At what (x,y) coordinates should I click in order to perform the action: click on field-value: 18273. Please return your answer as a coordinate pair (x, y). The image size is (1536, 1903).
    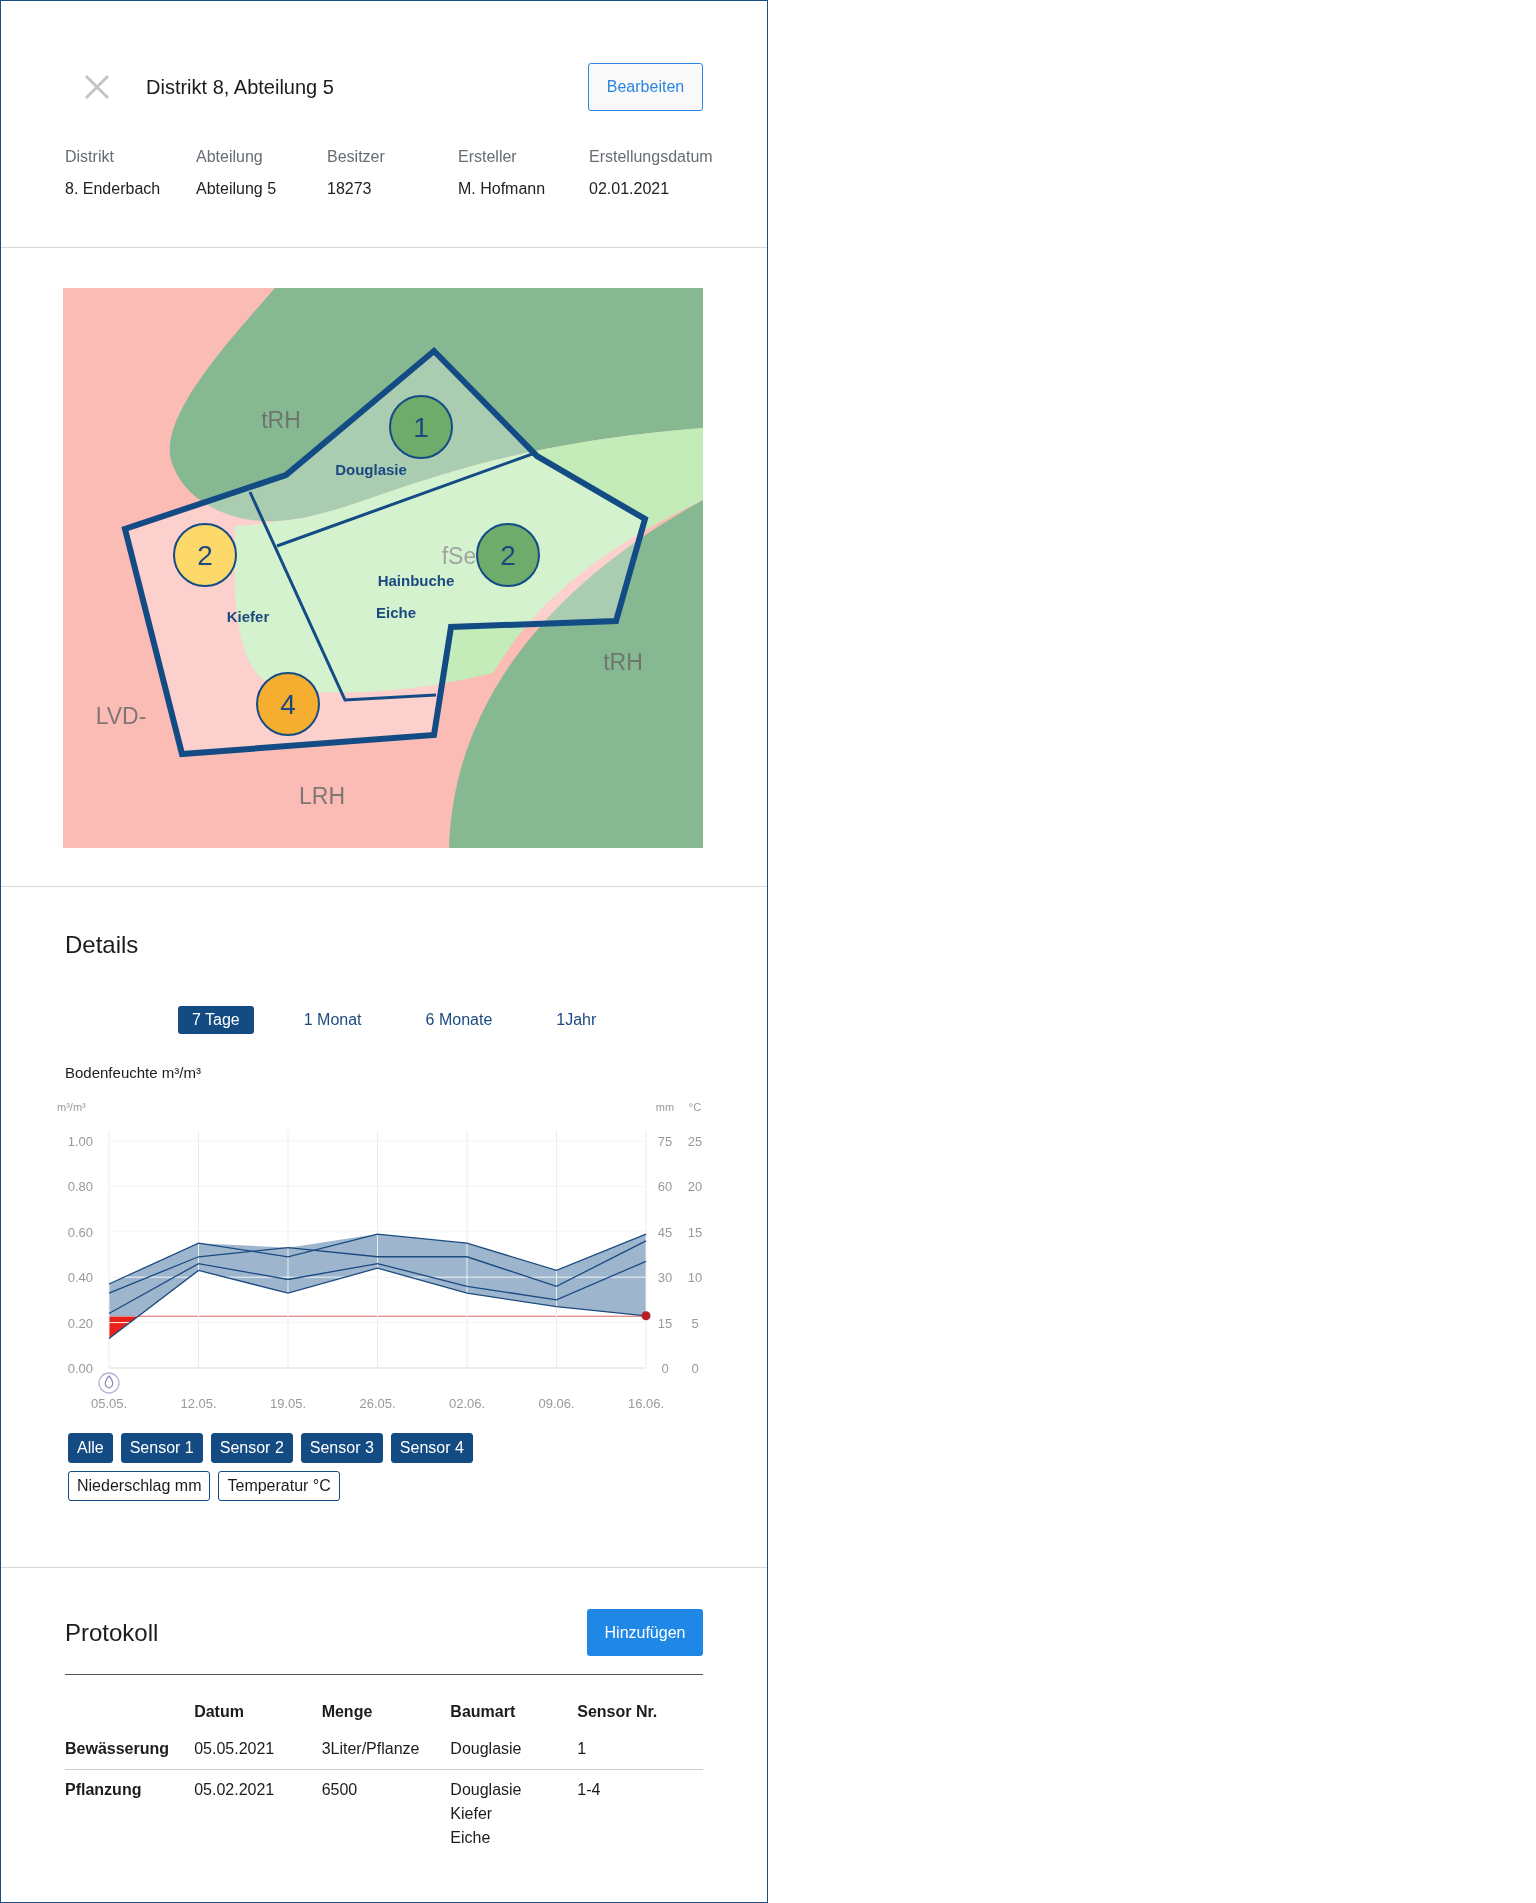
    Looking at the image, I should click on (350, 189).